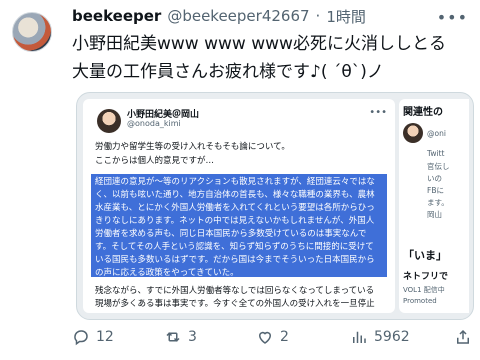 The height and width of the screenshot is (360, 480). What do you see at coordinates (392, 337) in the screenshot?
I see `view-count: 5962` at bounding box center [392, 337].